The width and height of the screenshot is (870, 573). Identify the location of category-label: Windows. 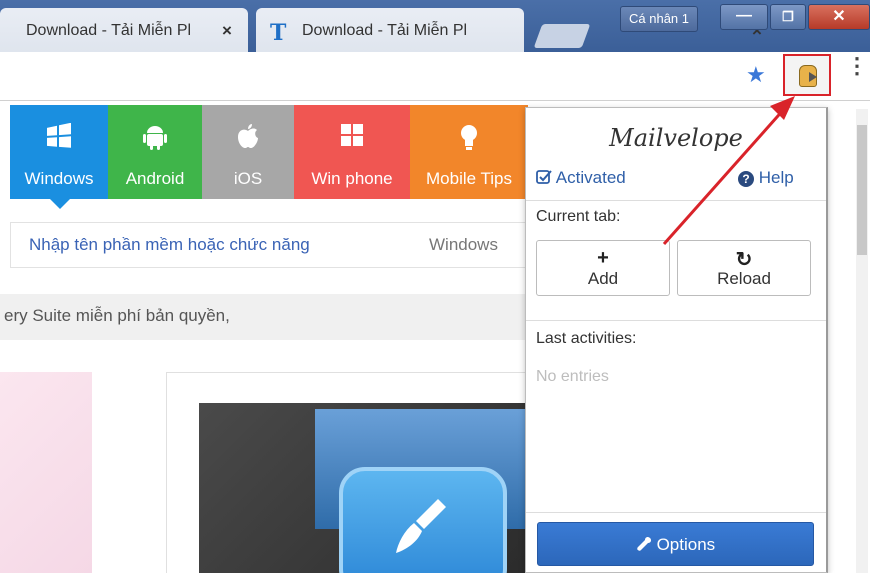
(59, 178).